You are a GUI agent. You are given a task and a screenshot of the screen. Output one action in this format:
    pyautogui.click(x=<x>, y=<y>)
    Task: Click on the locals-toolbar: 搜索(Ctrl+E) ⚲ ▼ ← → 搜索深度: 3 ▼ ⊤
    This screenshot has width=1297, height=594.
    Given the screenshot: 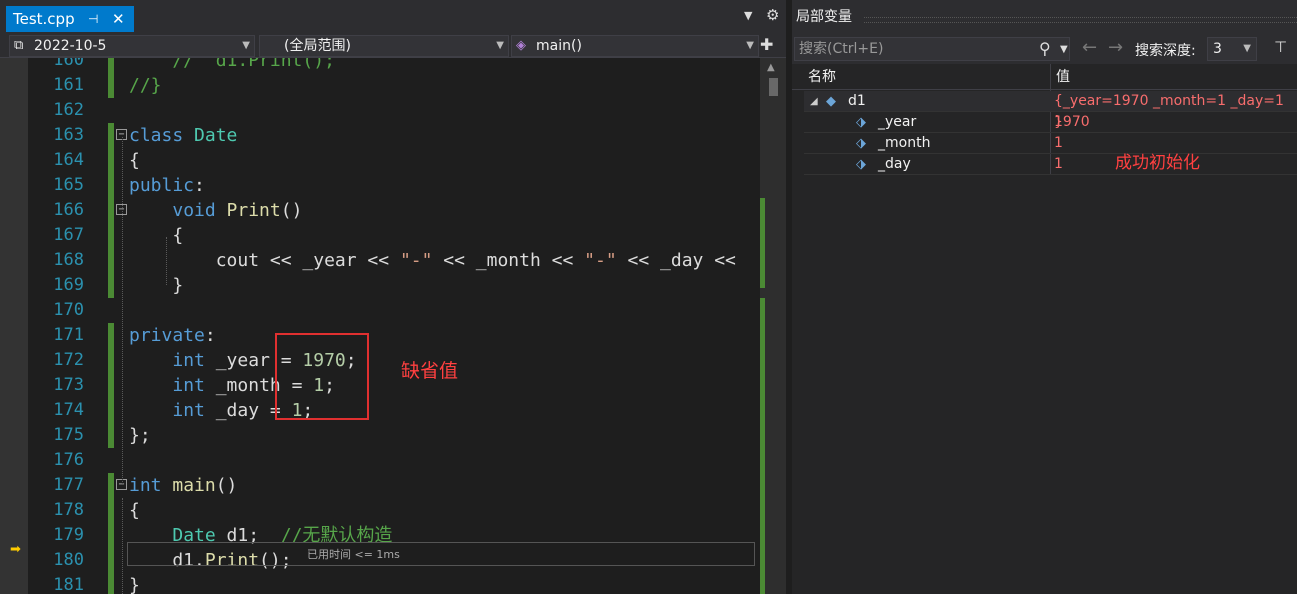 What is the action you would take?
    pyautogui.click(x=1044, y=49)
    